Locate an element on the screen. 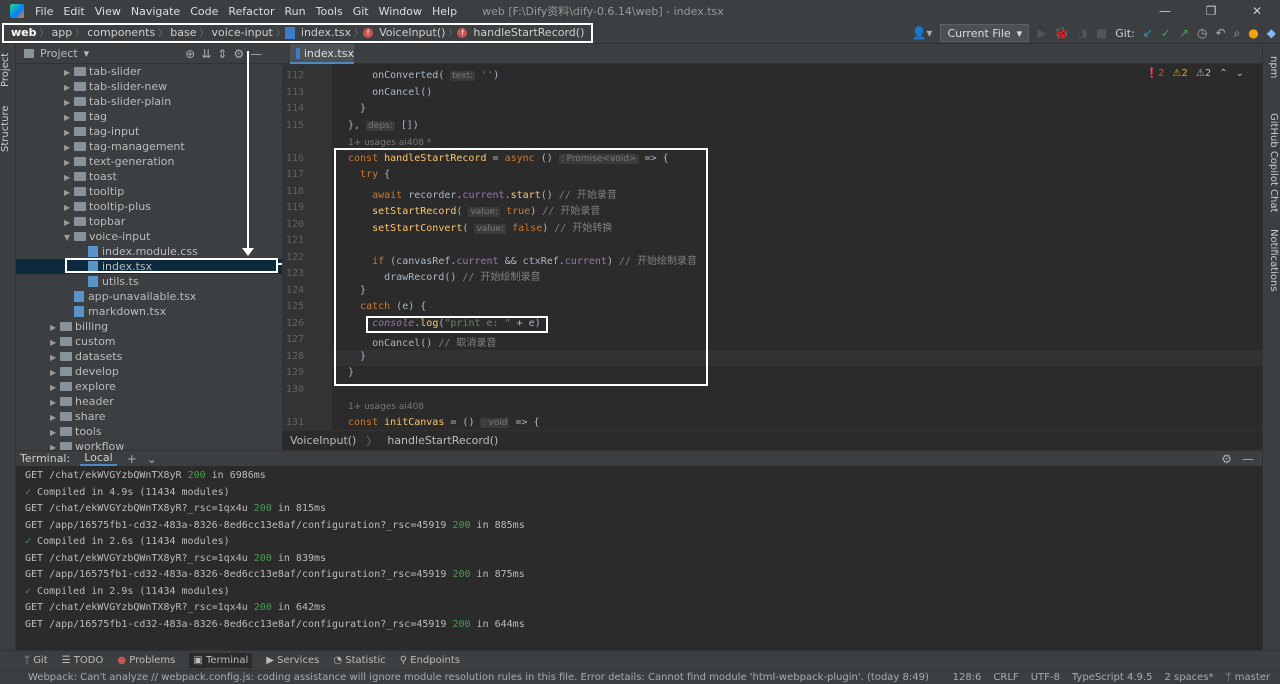  tree-folder-item: ▶ tag is located at coordinates (149, 116).